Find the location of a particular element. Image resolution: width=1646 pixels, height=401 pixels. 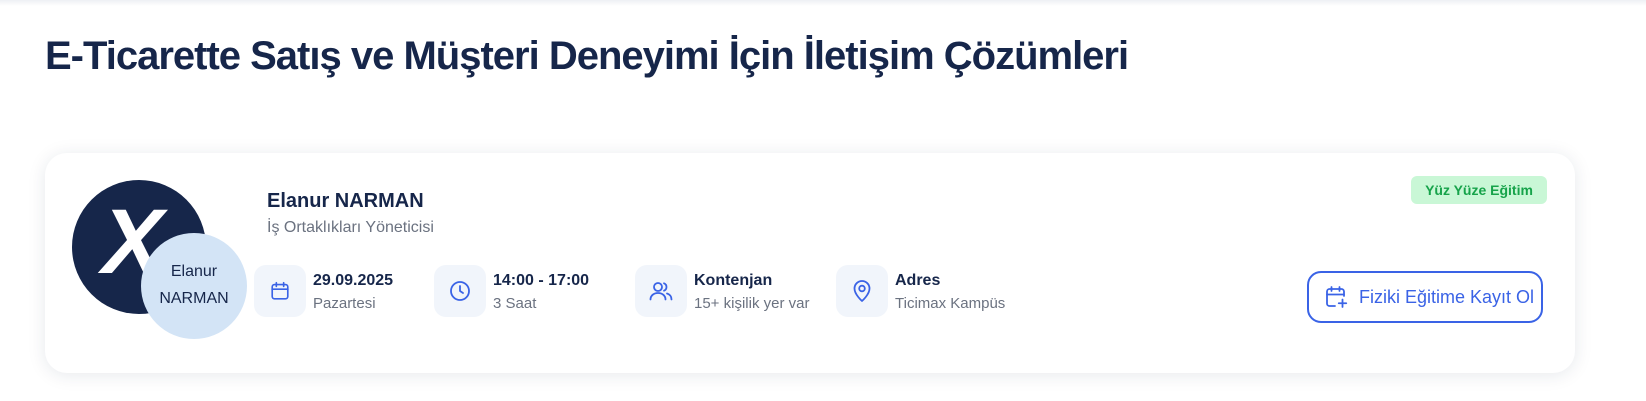

day-name: Pazartesi is located at coordinates (344, 303).